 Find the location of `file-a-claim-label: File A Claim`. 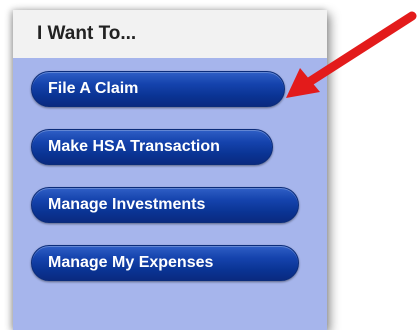

file-a-claim-label: File A Claim is located at coordinates (93, 88).